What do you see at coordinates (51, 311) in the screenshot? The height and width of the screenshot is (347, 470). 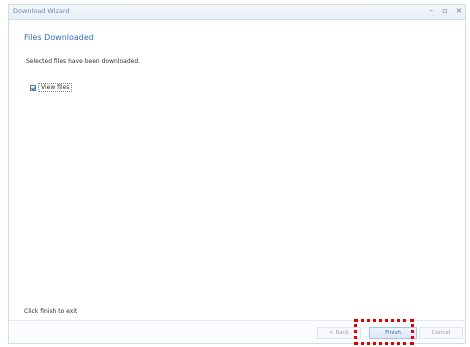 I see `footer-hint: Click finish to exit` at bounding box center [51, 311].